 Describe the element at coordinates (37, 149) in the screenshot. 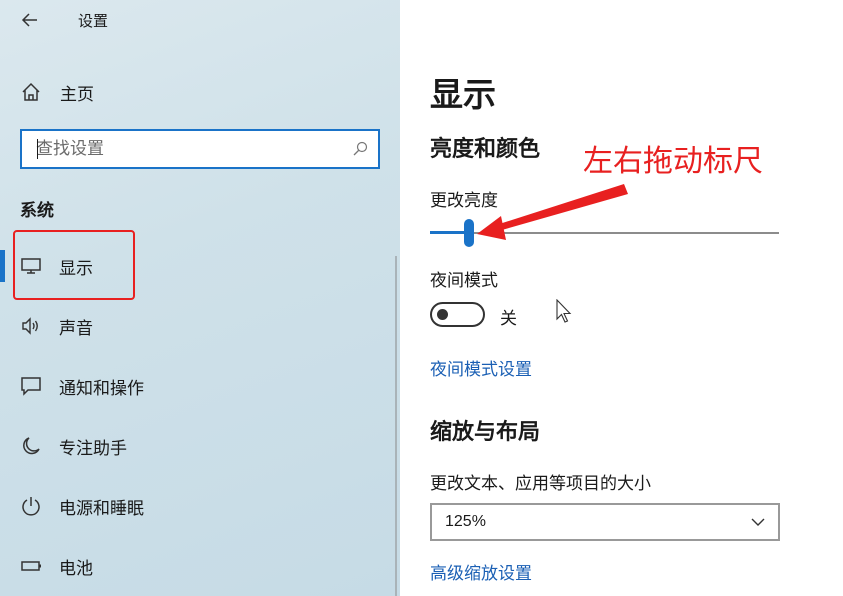

I see `text-caret` at that location.